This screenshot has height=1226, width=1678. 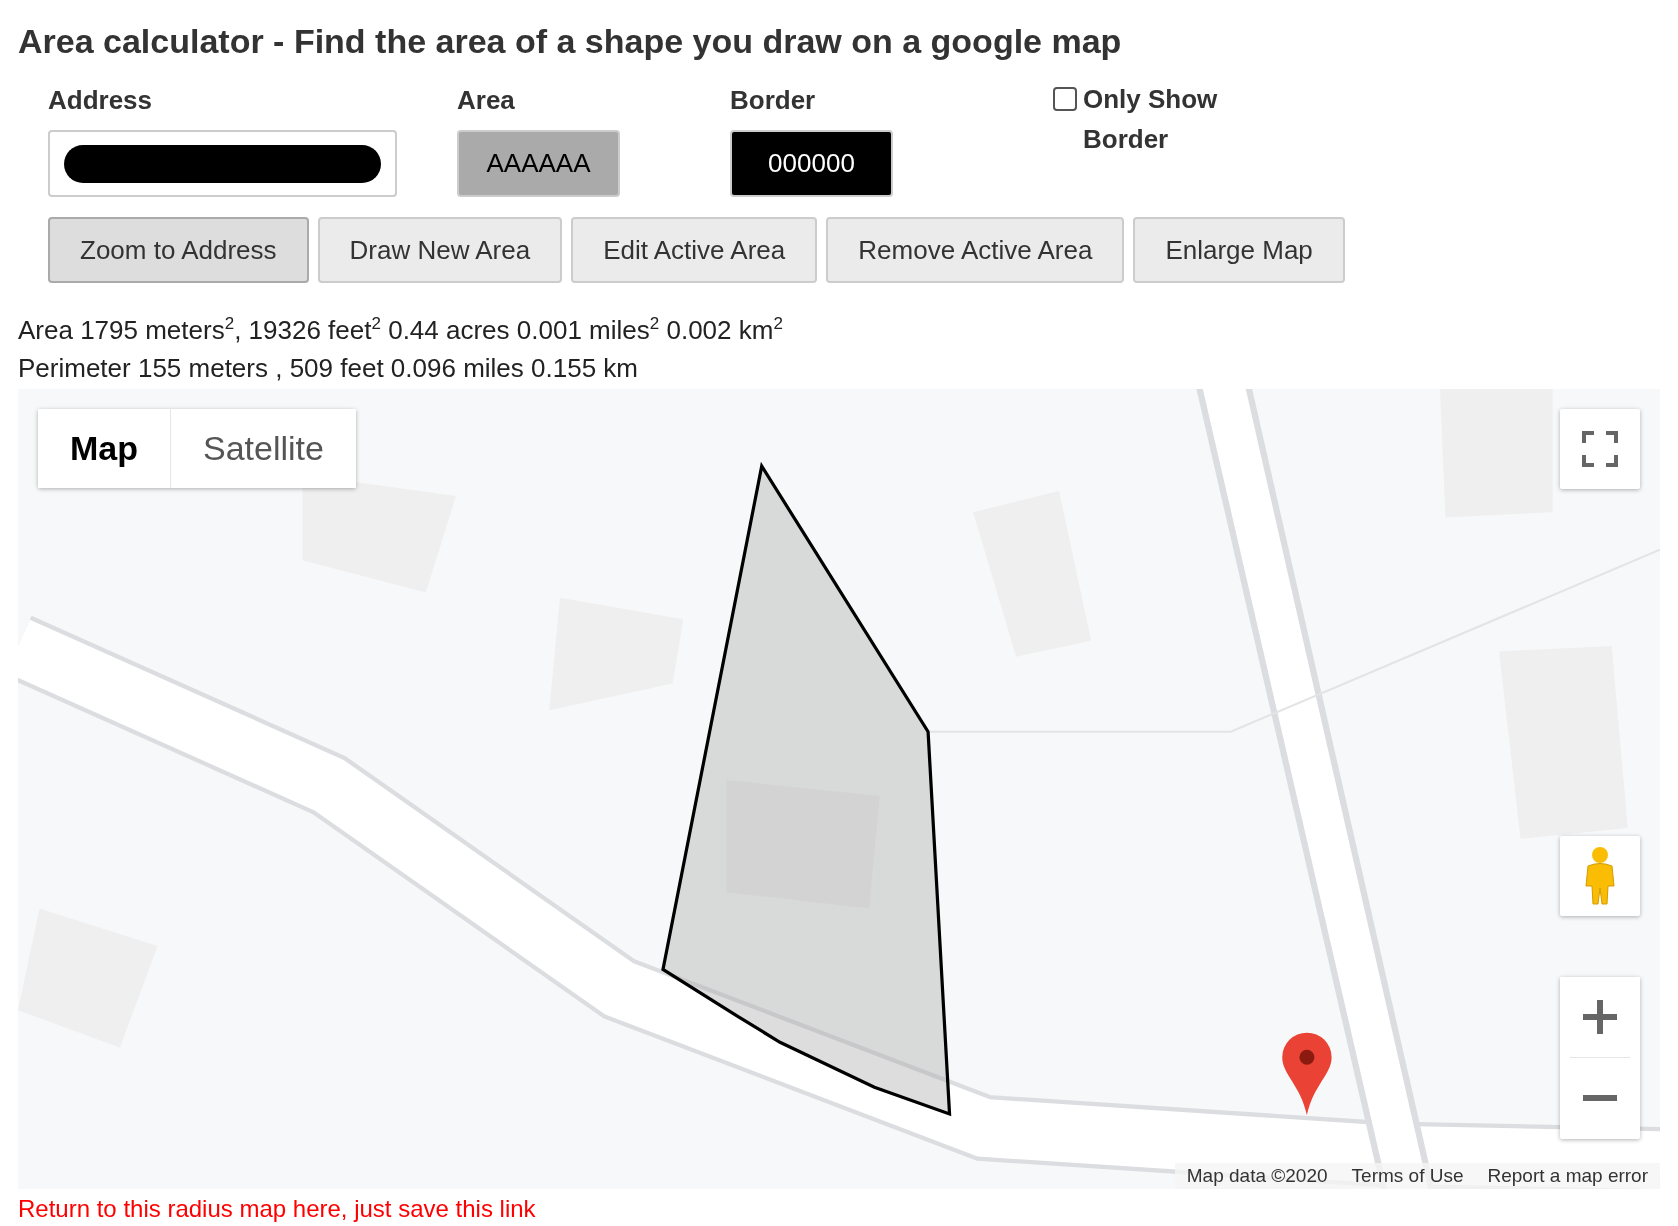 What do you see at coordinates (1065, 99) in the screenshot?
I see `checkbox` at bounding box center [1065, 99].